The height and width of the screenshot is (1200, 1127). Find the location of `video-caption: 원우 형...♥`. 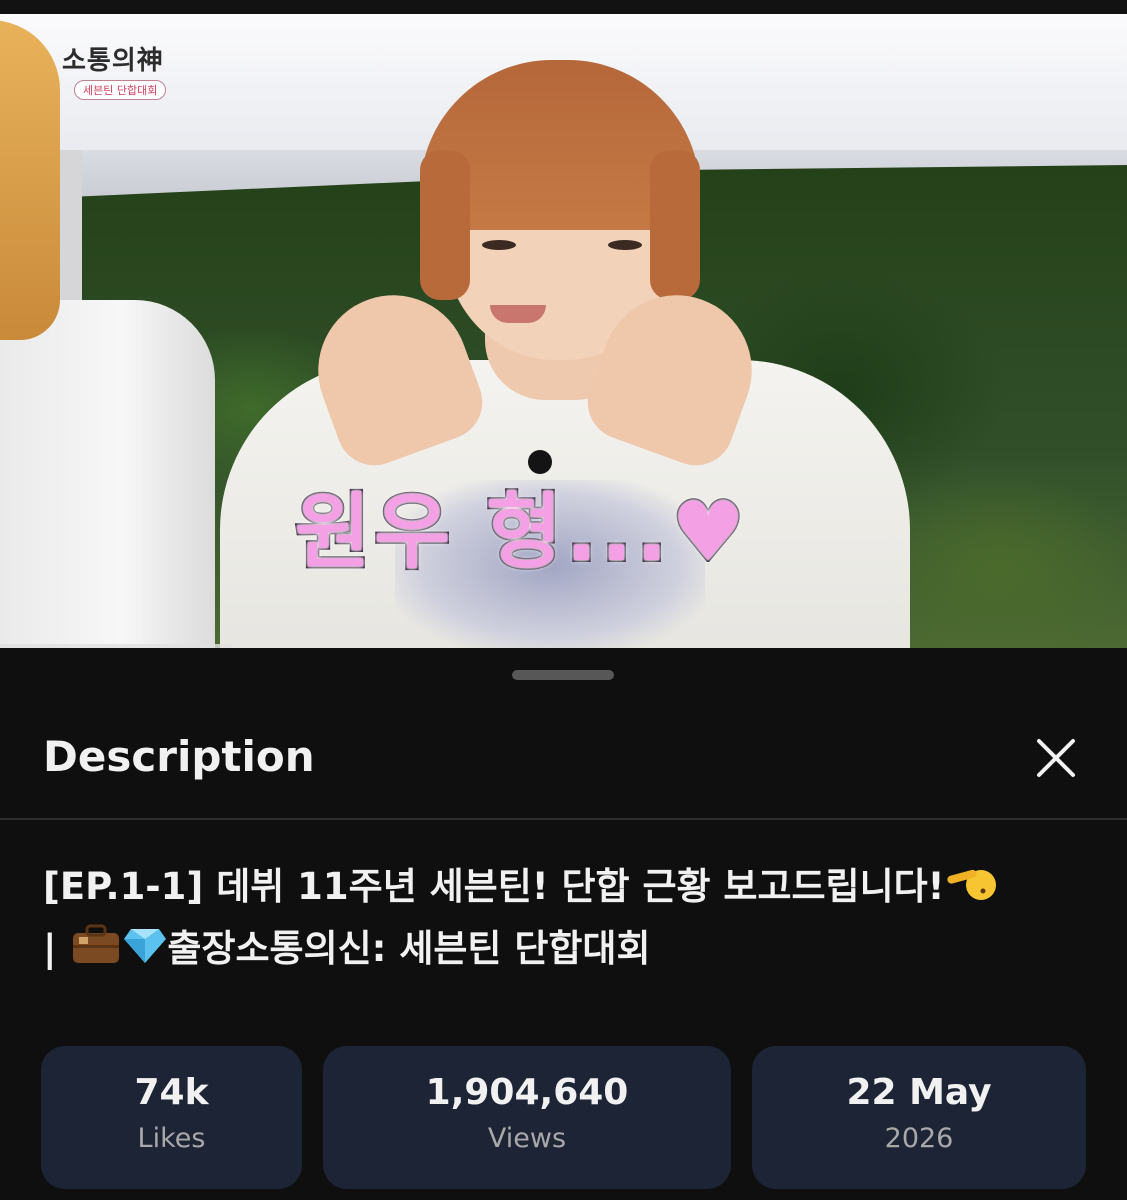

video-caption: 원우 형...♥ is located at coordinates (521, 532).